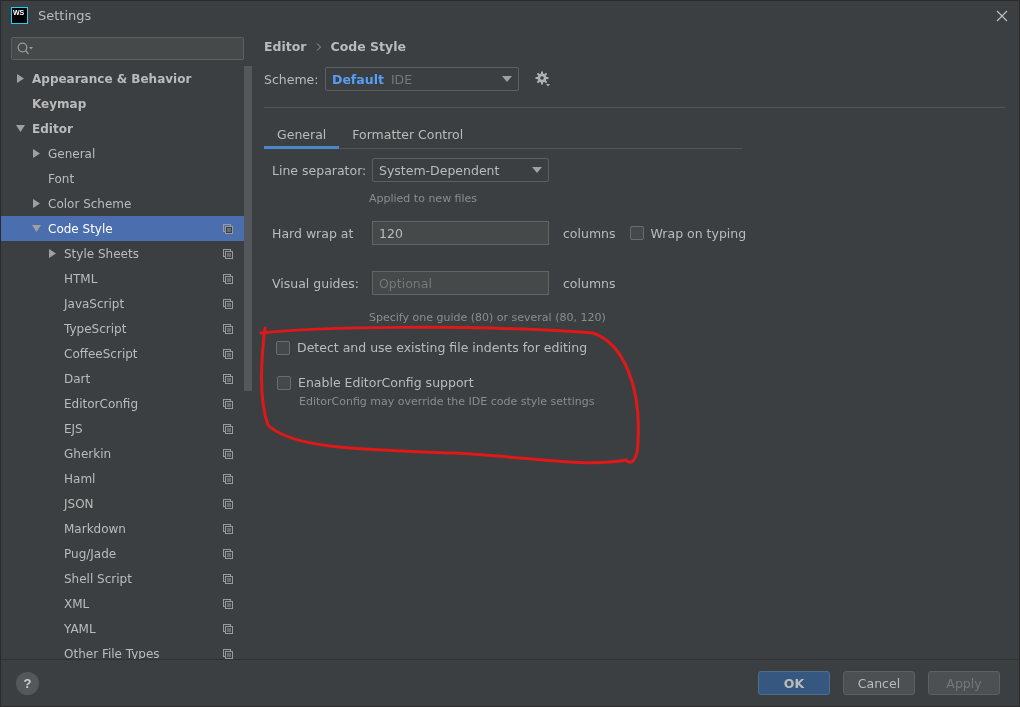  Describe the element at coordinates (65, 15) in the screenshot. I see `window-title: Settings` at that location.